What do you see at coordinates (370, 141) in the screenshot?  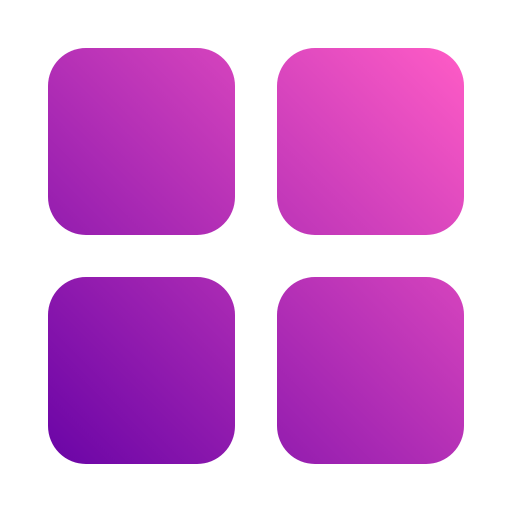 I see `tile-top-right` at bounding box center [370, 141].